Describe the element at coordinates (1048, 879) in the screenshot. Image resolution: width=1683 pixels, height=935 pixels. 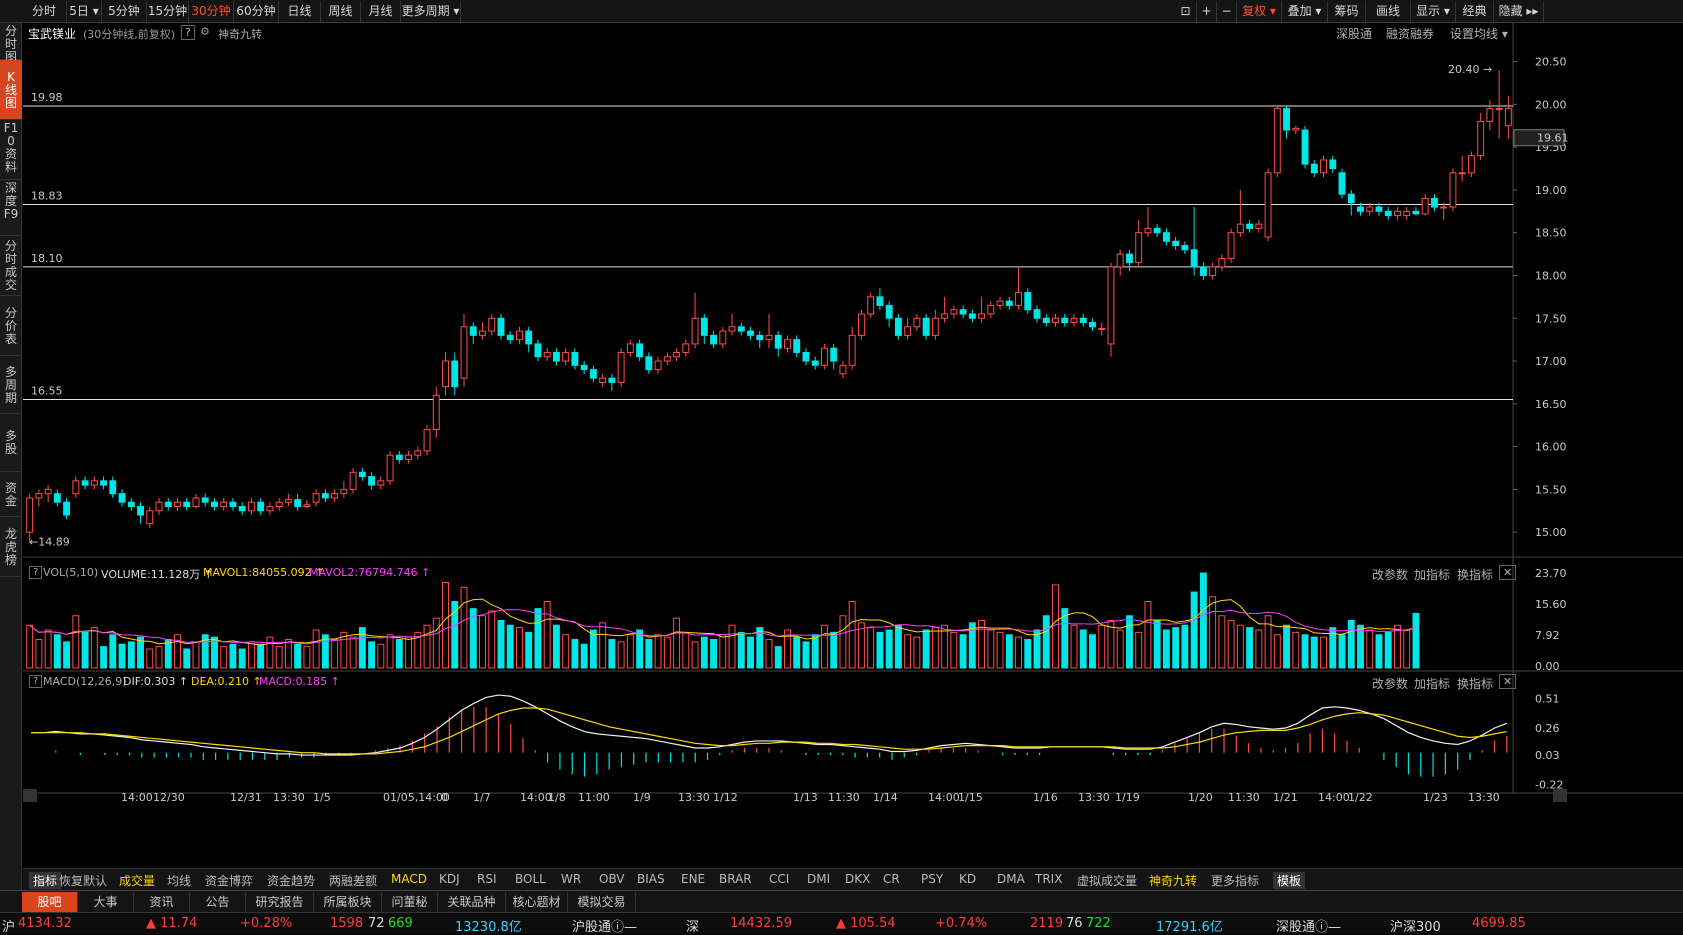
I see `indicator-23: TRIX` at that location.